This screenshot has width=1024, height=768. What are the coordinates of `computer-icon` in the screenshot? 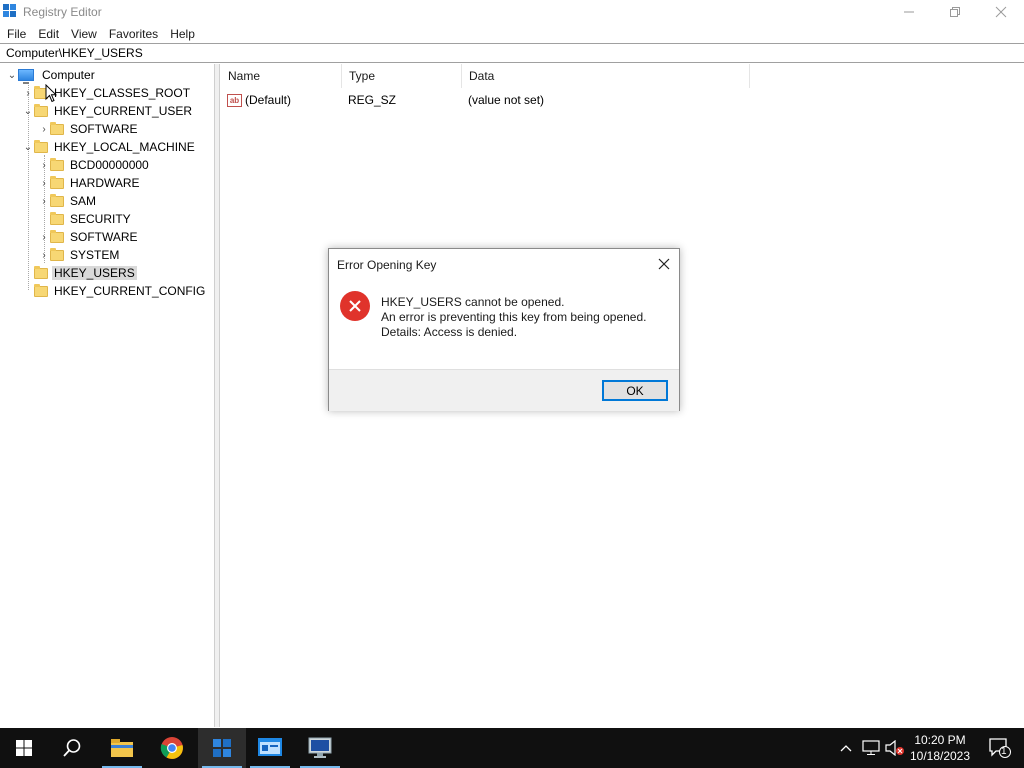 It's located at (26, 76).